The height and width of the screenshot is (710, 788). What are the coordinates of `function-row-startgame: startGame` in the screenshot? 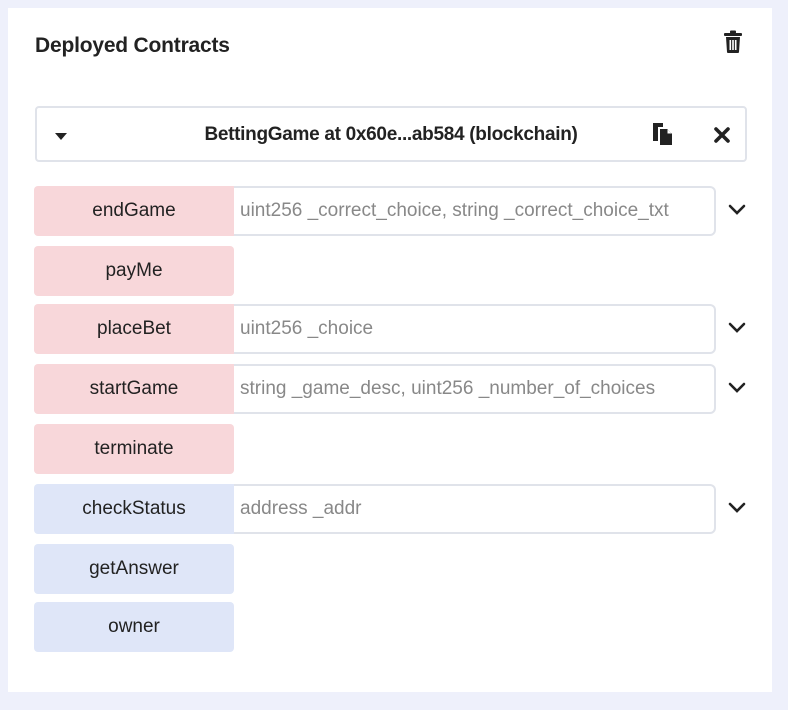 It's located at (394, 389).